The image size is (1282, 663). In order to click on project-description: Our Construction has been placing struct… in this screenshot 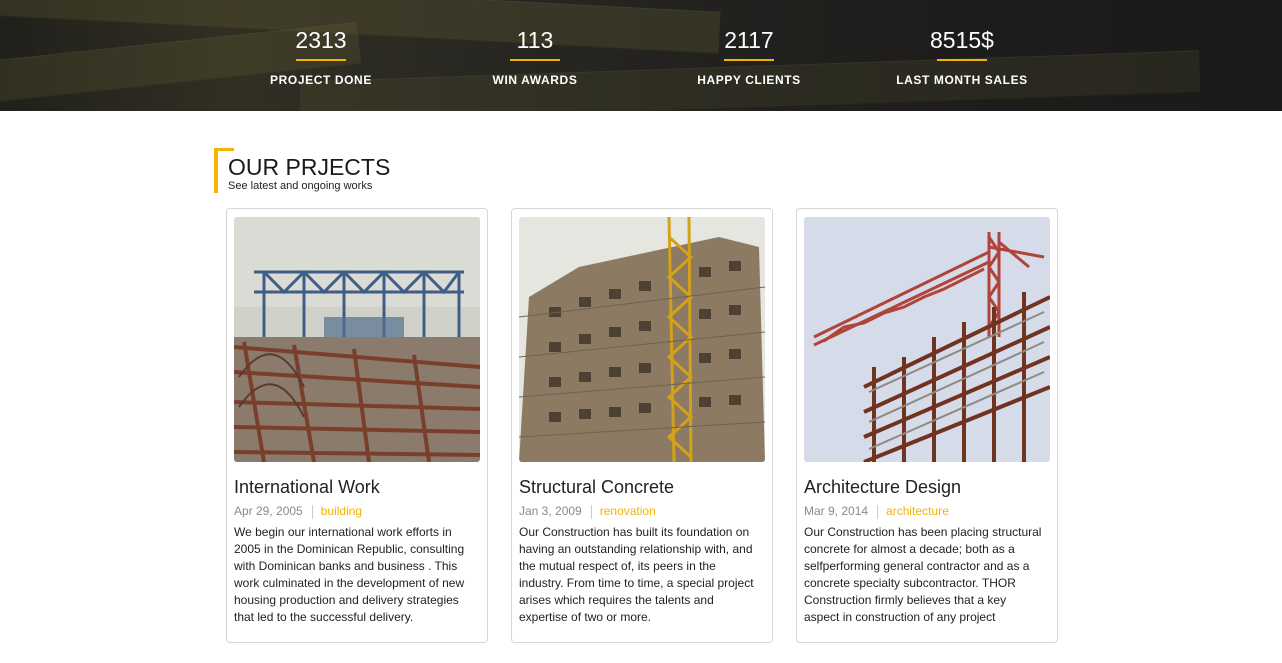, I will do `click(923, 574)`.